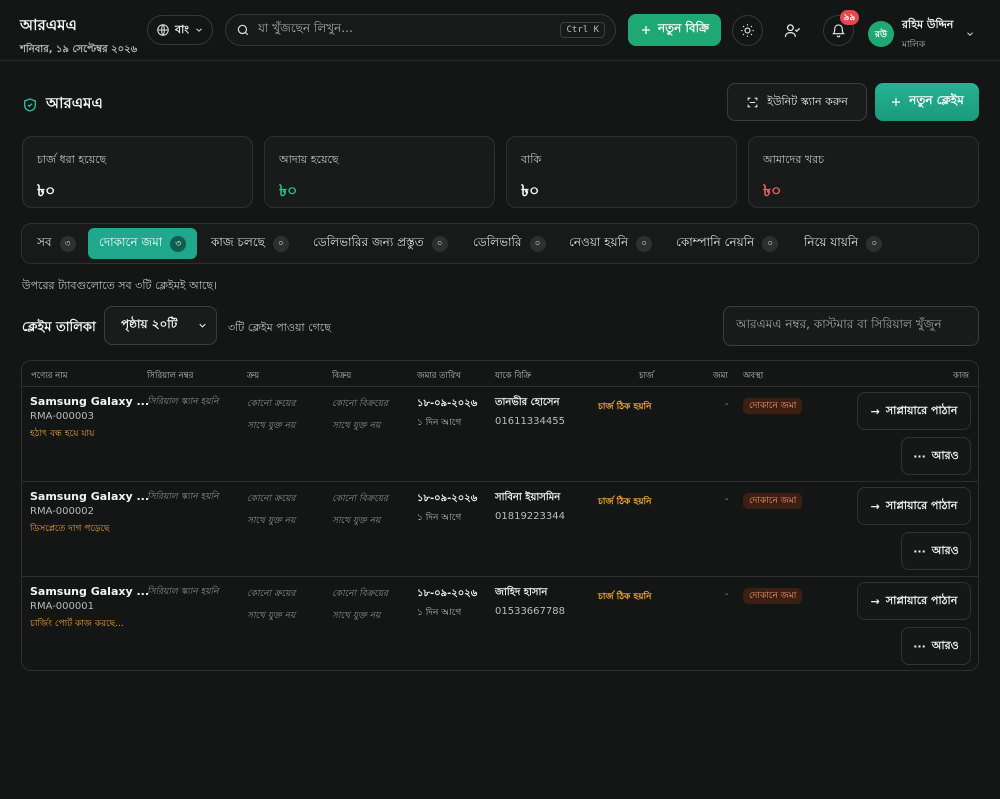 The height and width of the screenshot is (799, 1000). Describe the element at coordinates (368, 241) in the screenshot. I see `tab-label: ডেলিভারির জন্য প্রস্তুত` at that location.